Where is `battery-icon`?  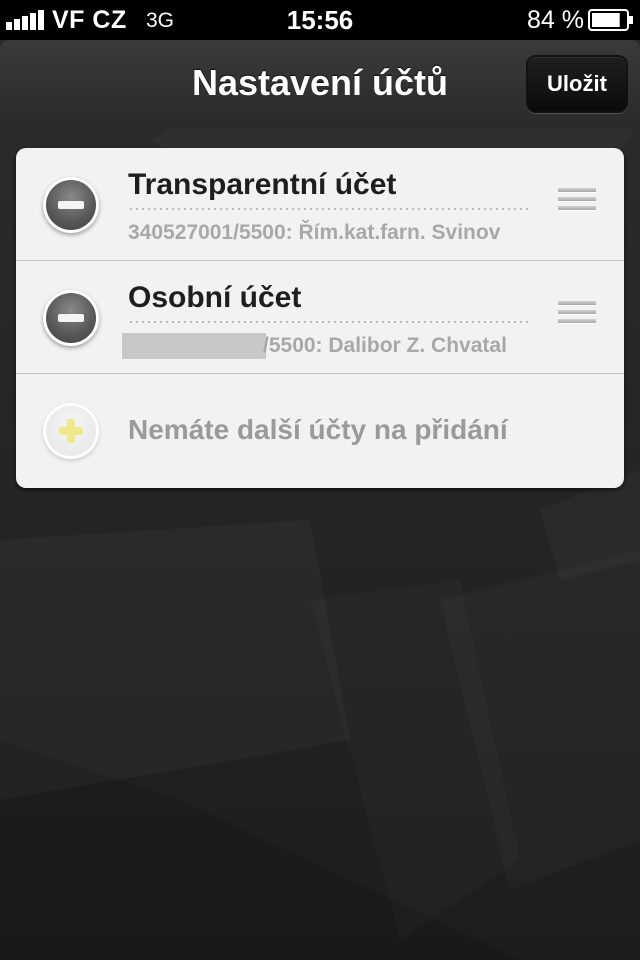
battery-icon is located at coordinates (610, 20).